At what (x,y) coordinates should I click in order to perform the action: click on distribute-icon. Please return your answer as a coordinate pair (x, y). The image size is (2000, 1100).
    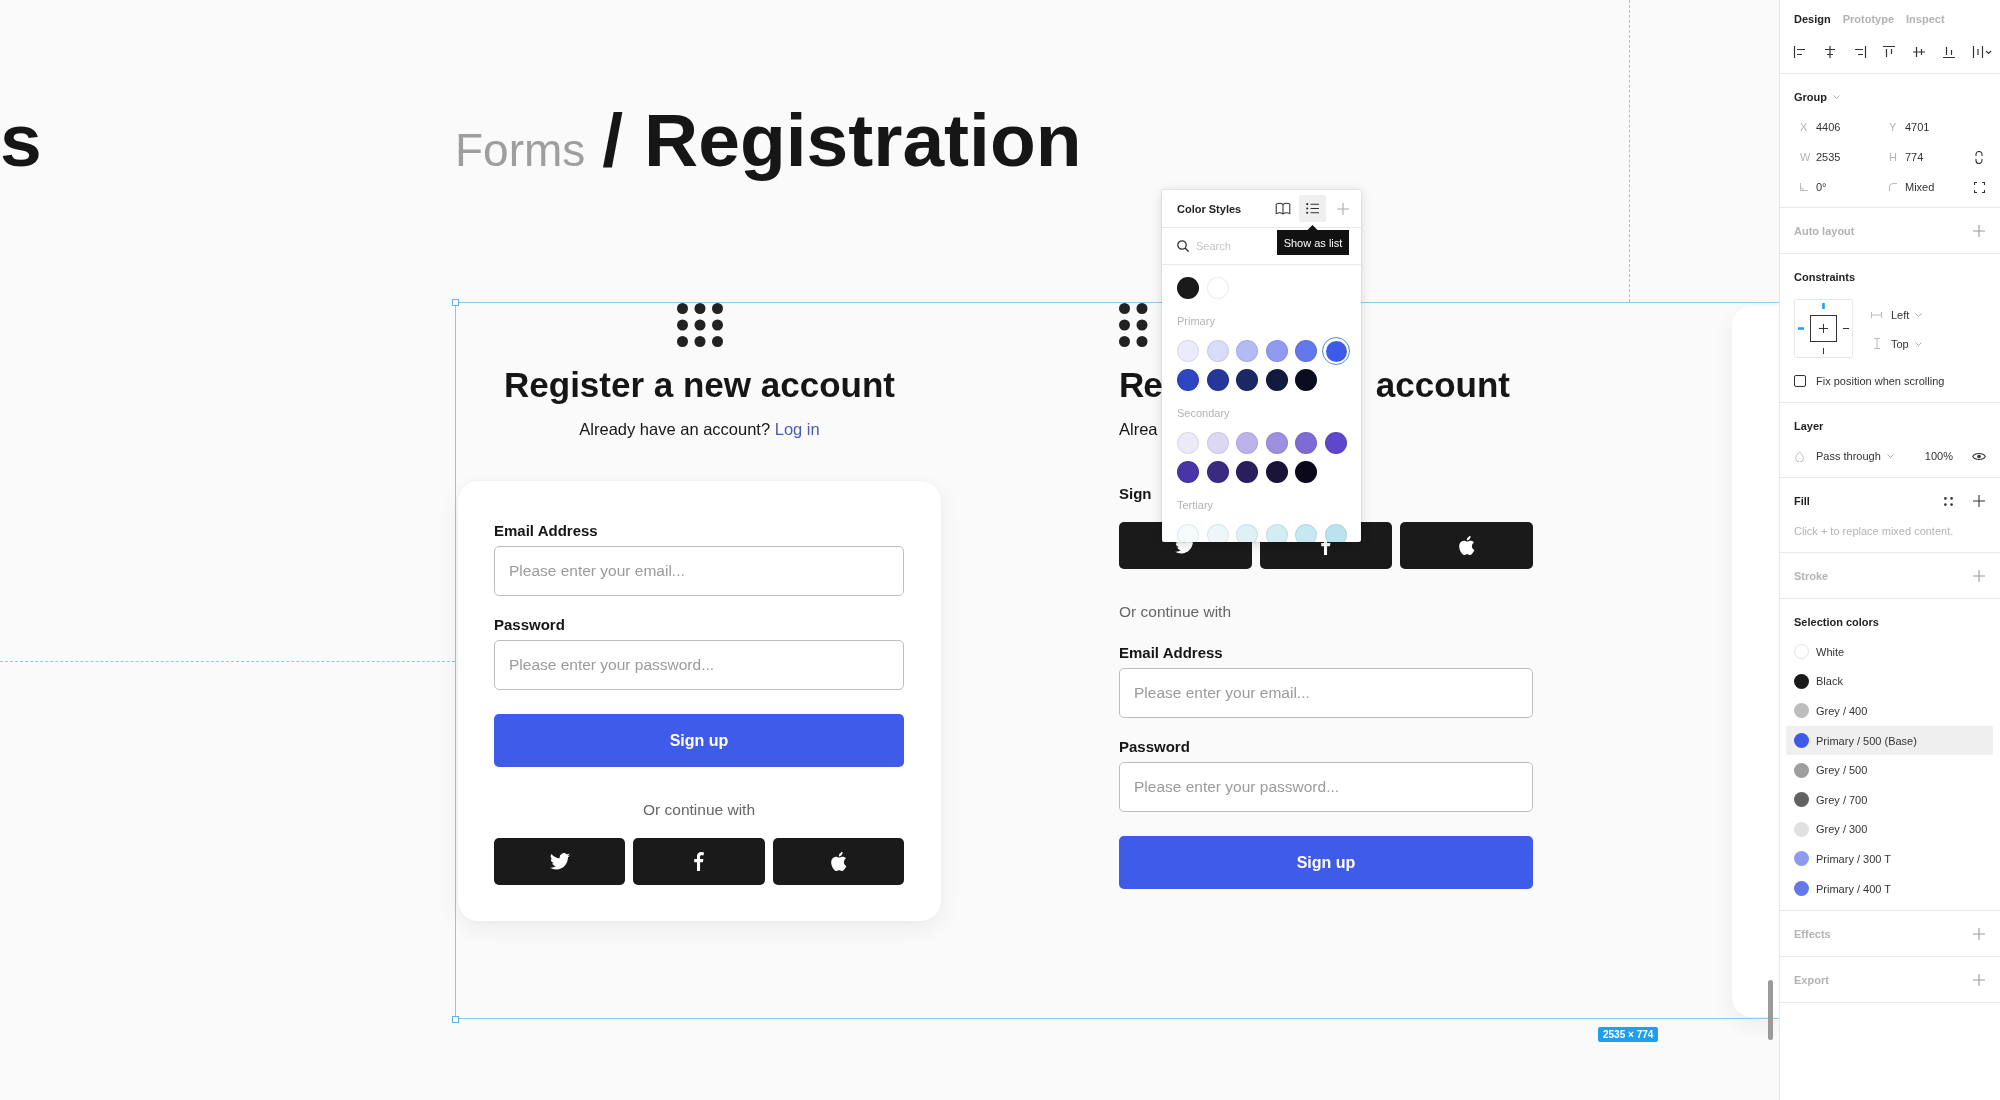
    Looking at the image, I should click on (1981, 52).